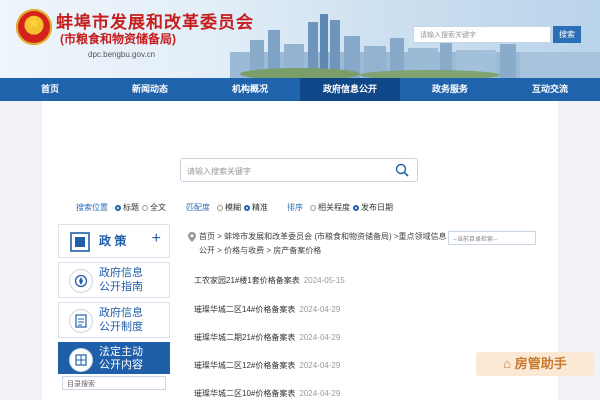 This screenshot has height=400, width=600. I want to click on watermark-badge: ⌂ 房管助手, so click(535, 364).